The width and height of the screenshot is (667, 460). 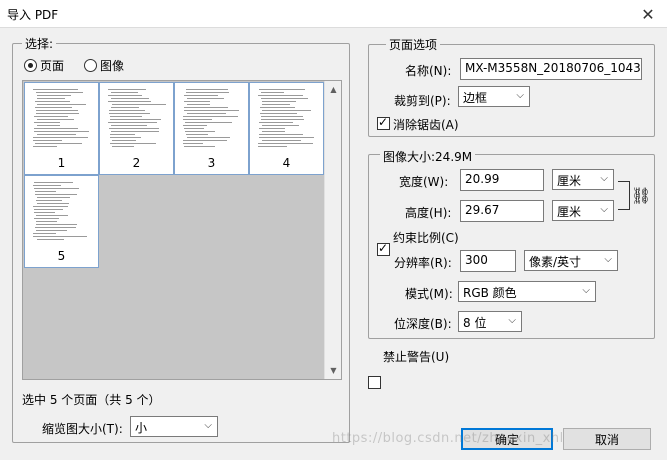 What do you see at coordinates (502, 211) in the screenshot?
I see `height-field: 29.67` at bounding box center [502, 211].